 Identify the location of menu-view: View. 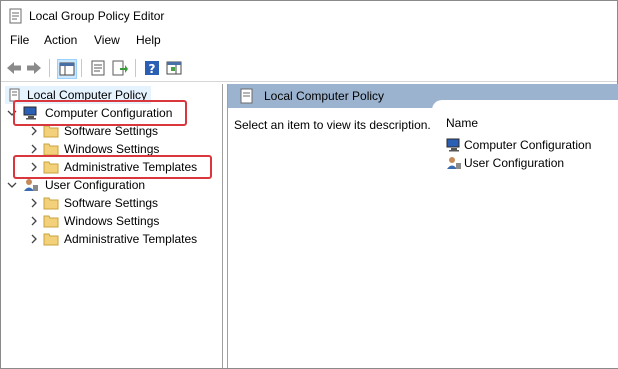
(107, 40).